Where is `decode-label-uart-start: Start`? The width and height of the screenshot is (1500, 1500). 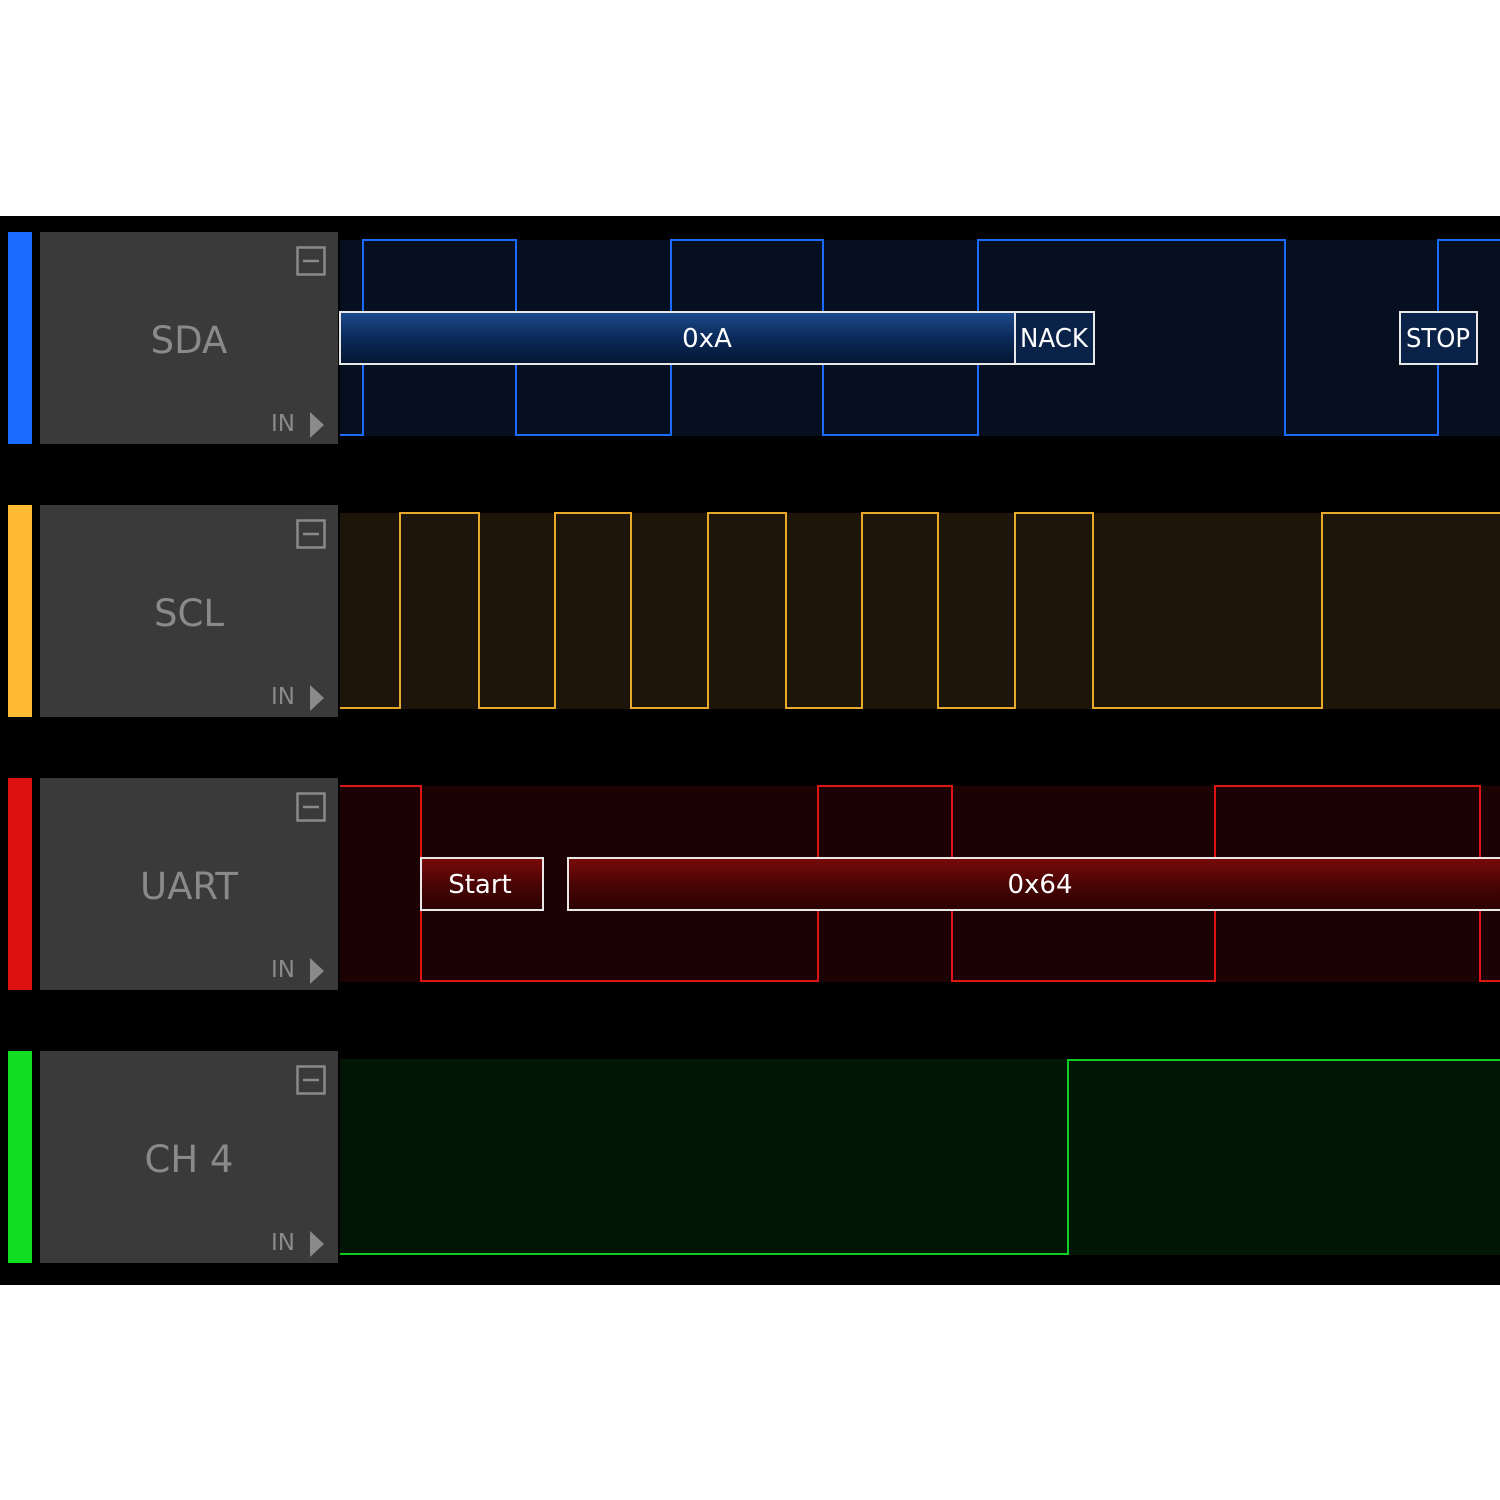 decode-label-uart-start: Start is located at coordinates (480, 885).